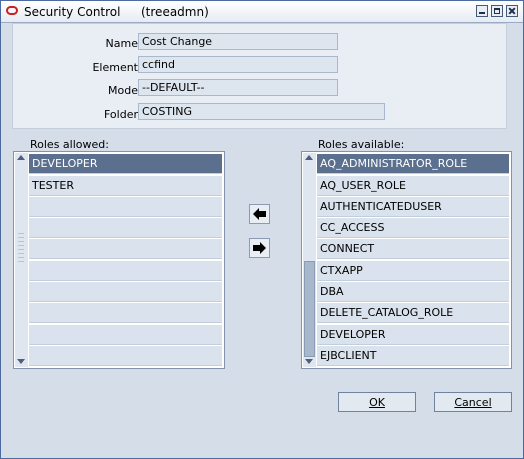 The width and height of the screenshot is (524, 459). Describe the element at coordinates (115, 67) in the screenshot. I see `element-label: Element` at that location.